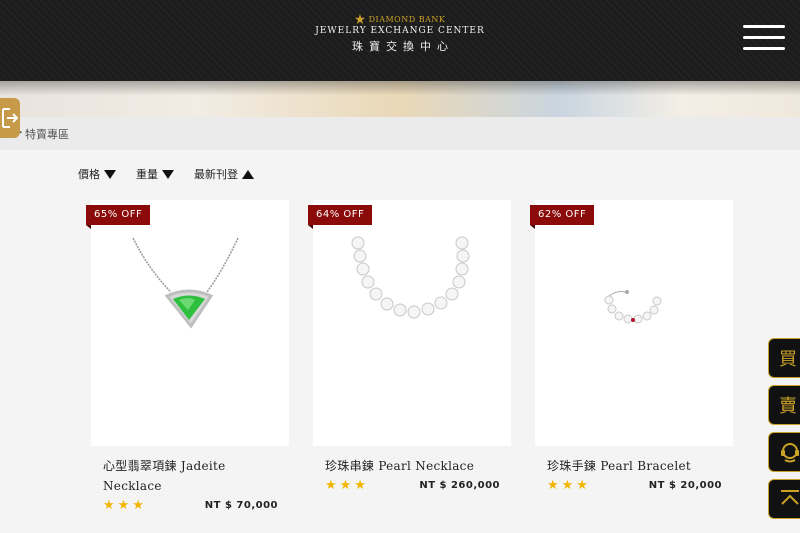  I want to click on discount-badge: 62% OFF, so click(562, 217).